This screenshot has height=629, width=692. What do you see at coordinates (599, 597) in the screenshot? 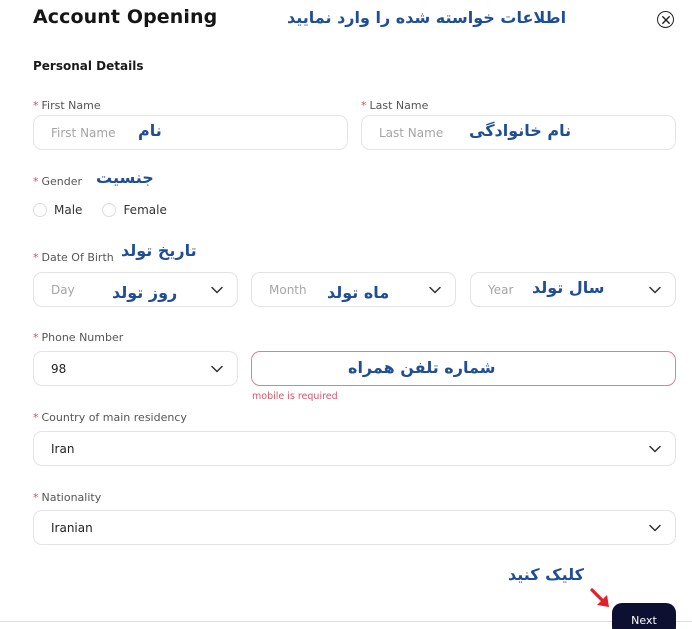
I see `red-arrow-icon` at bounding box center [599, 597].